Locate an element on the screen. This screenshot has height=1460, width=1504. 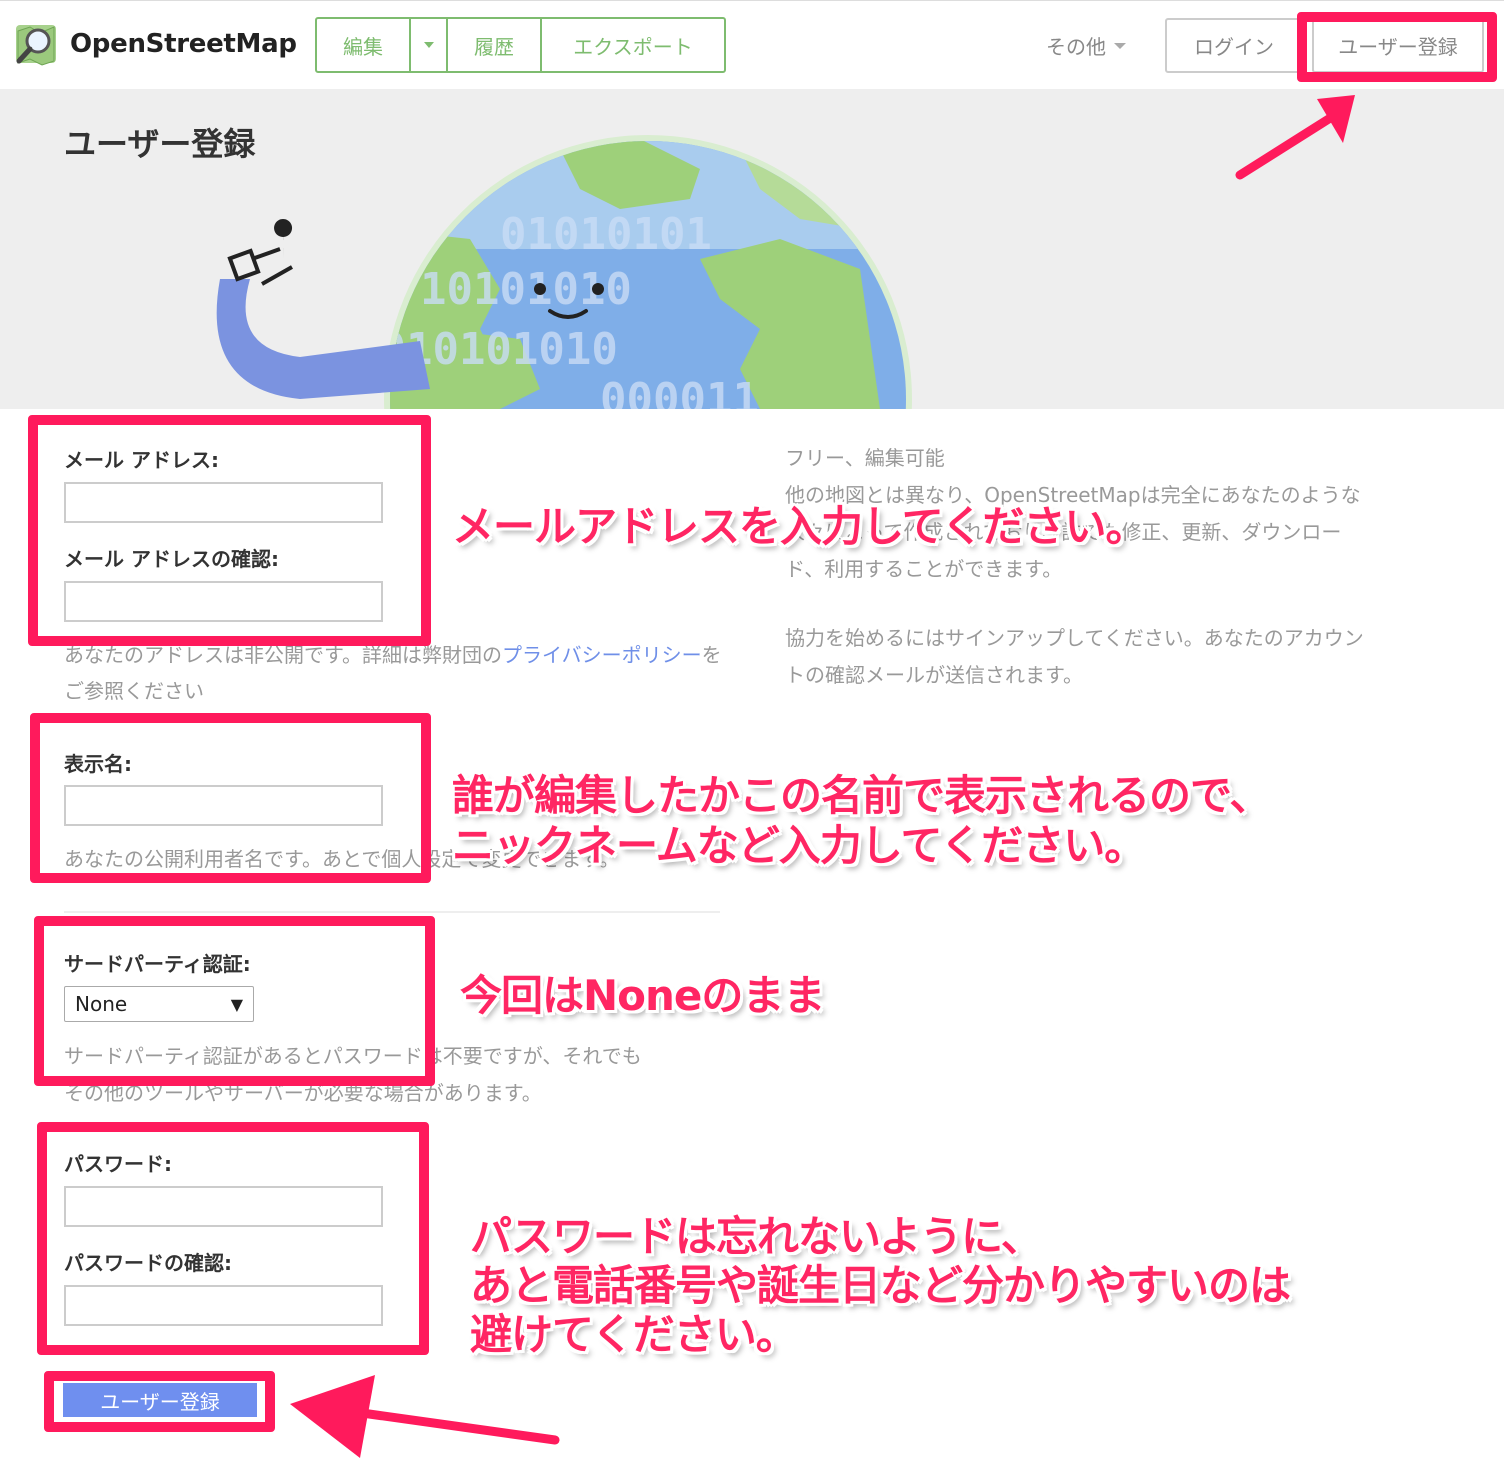
sidebar-para1-line3: ド、利用することができます。 is located at coordinates (924, 569).